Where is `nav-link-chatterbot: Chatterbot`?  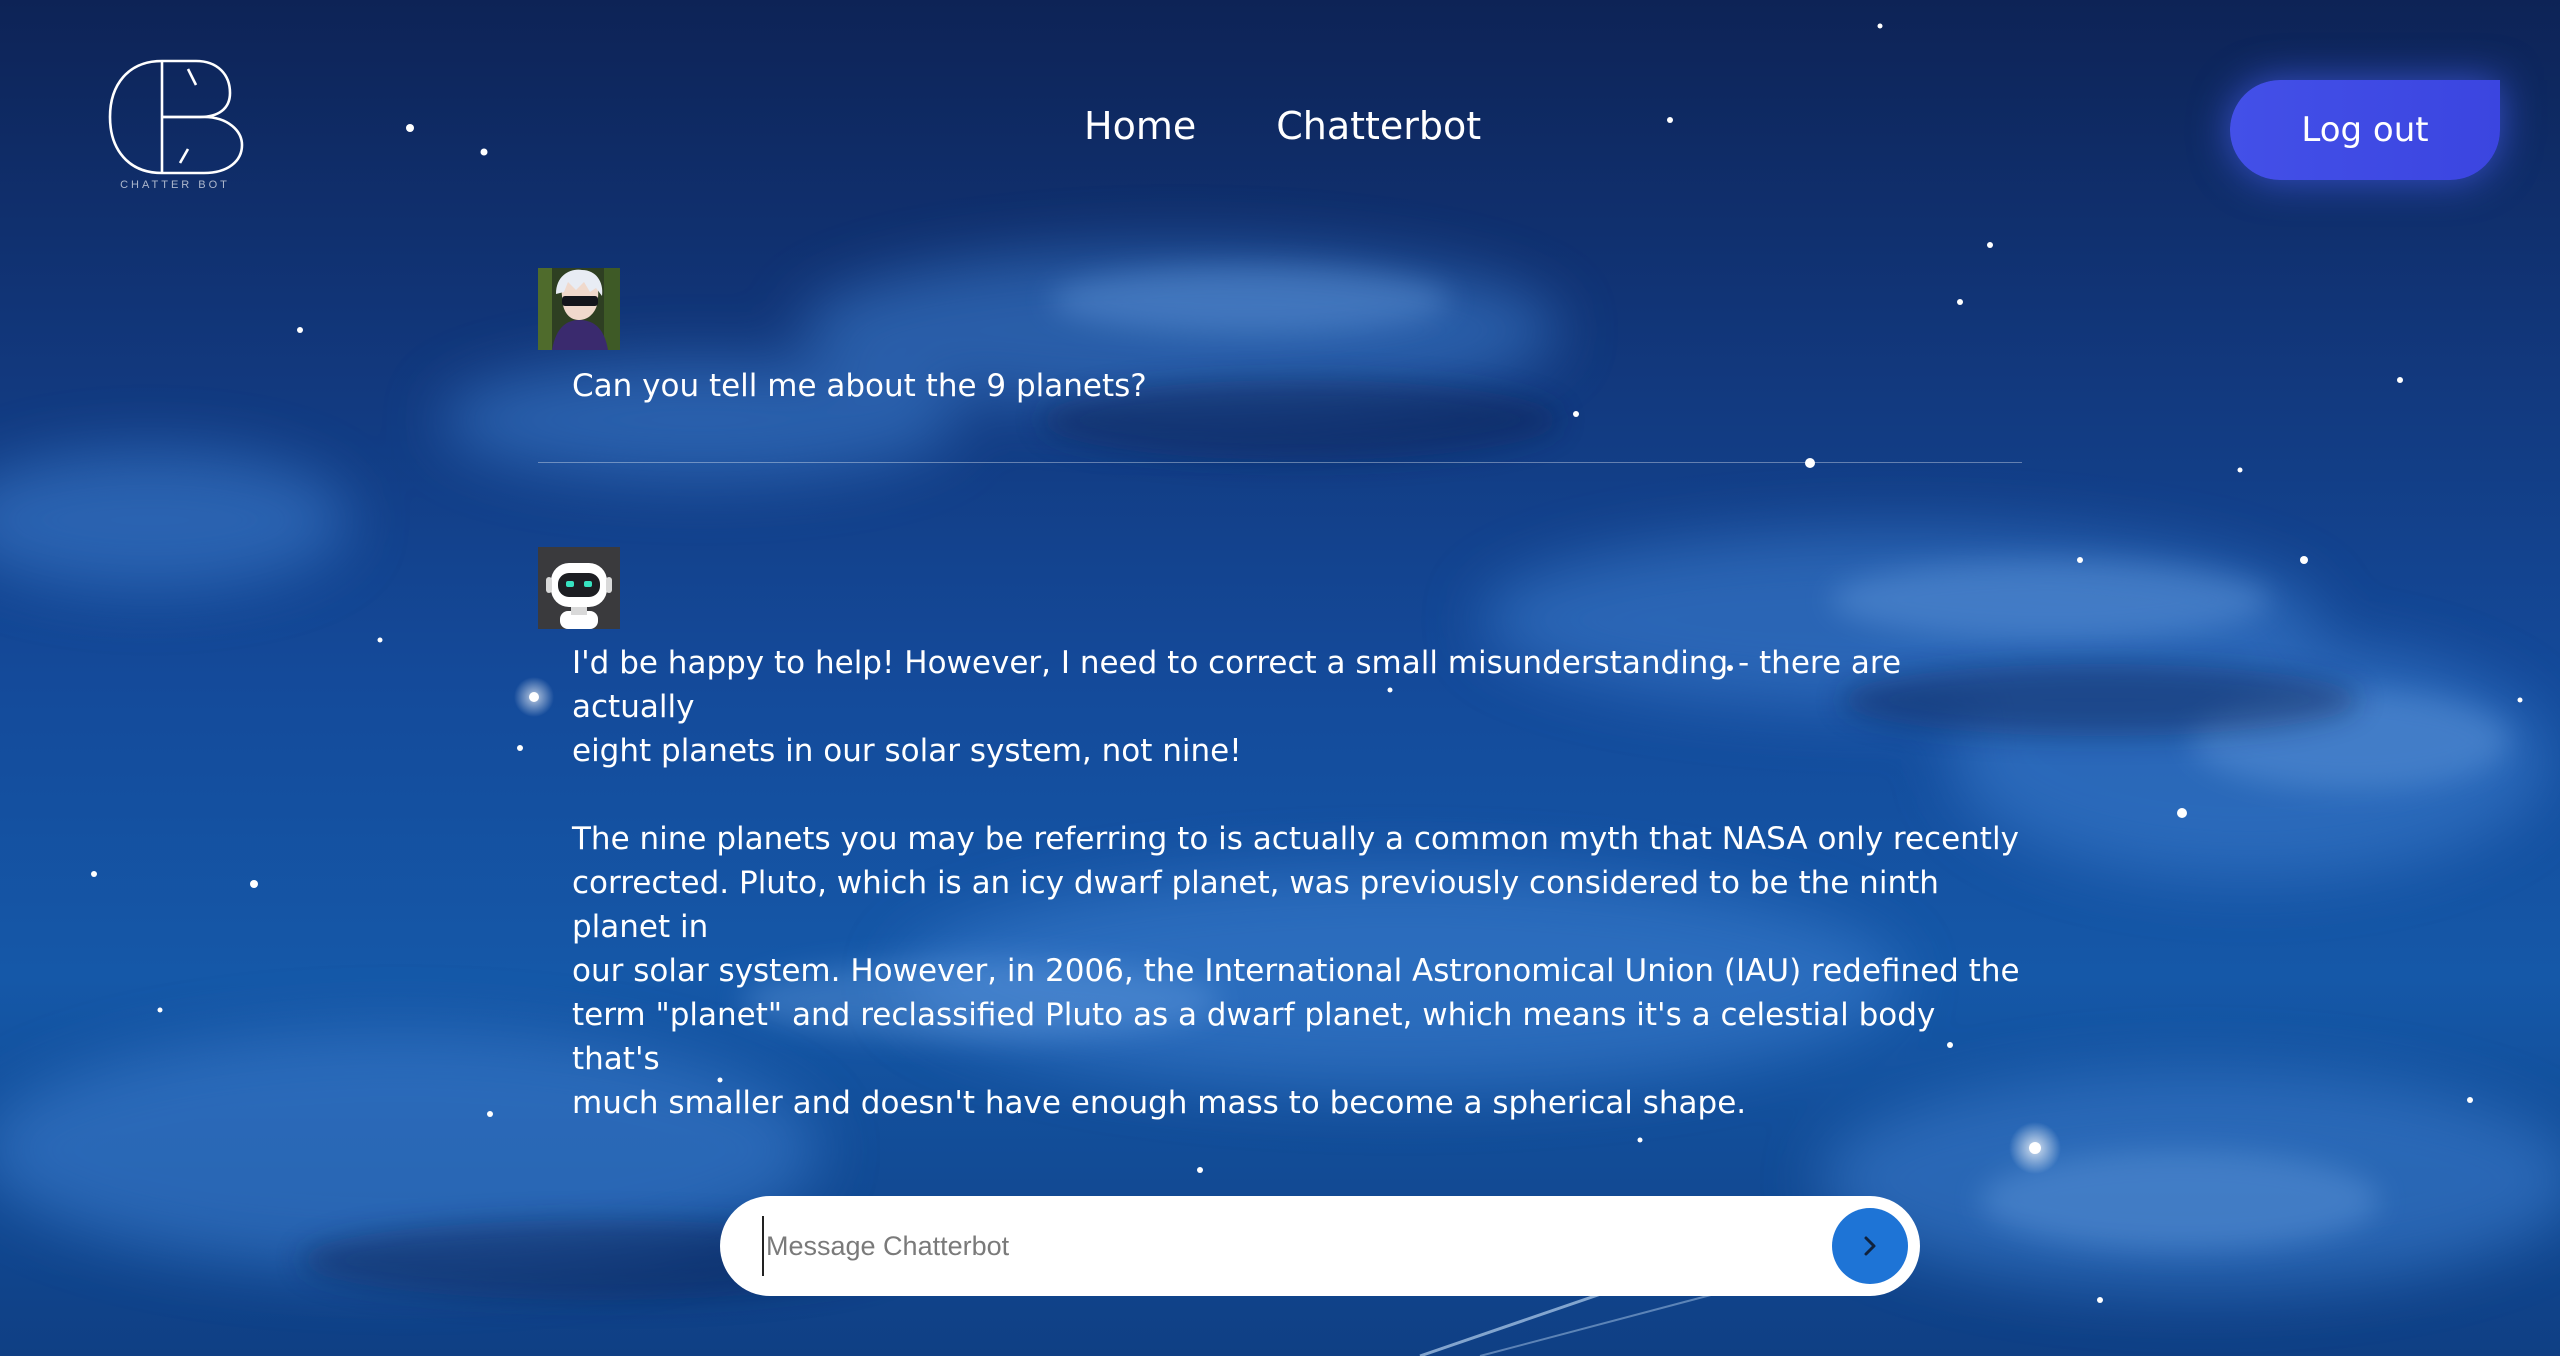
nav-link-chatterbot: Chatterbot is located at coordinates (1378, 126).